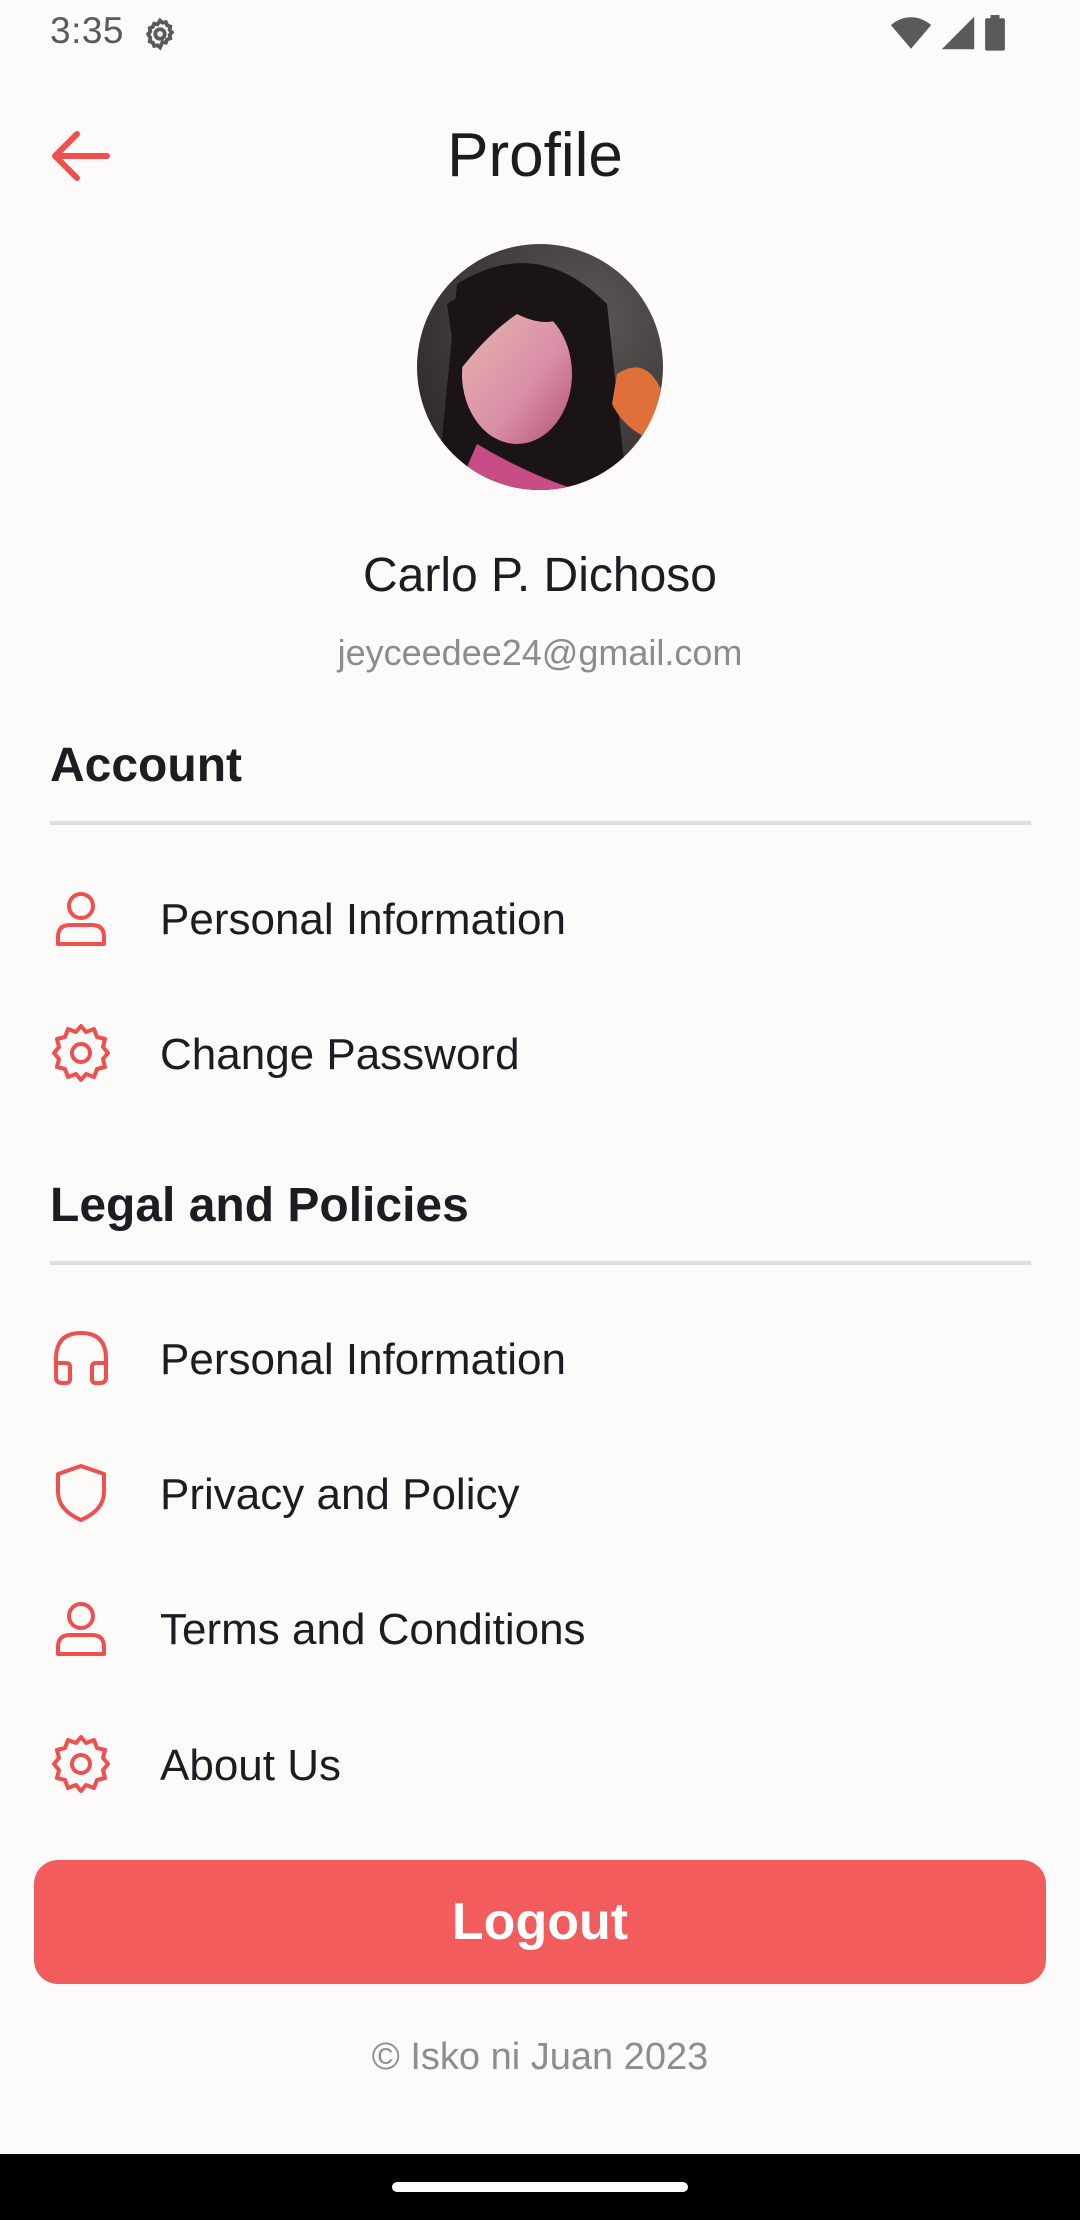 This screenshot has height=2220, width=1080. Describe the element at coordinates (535, 155) in the screenshot. I see `page-title: Profile` at that location.